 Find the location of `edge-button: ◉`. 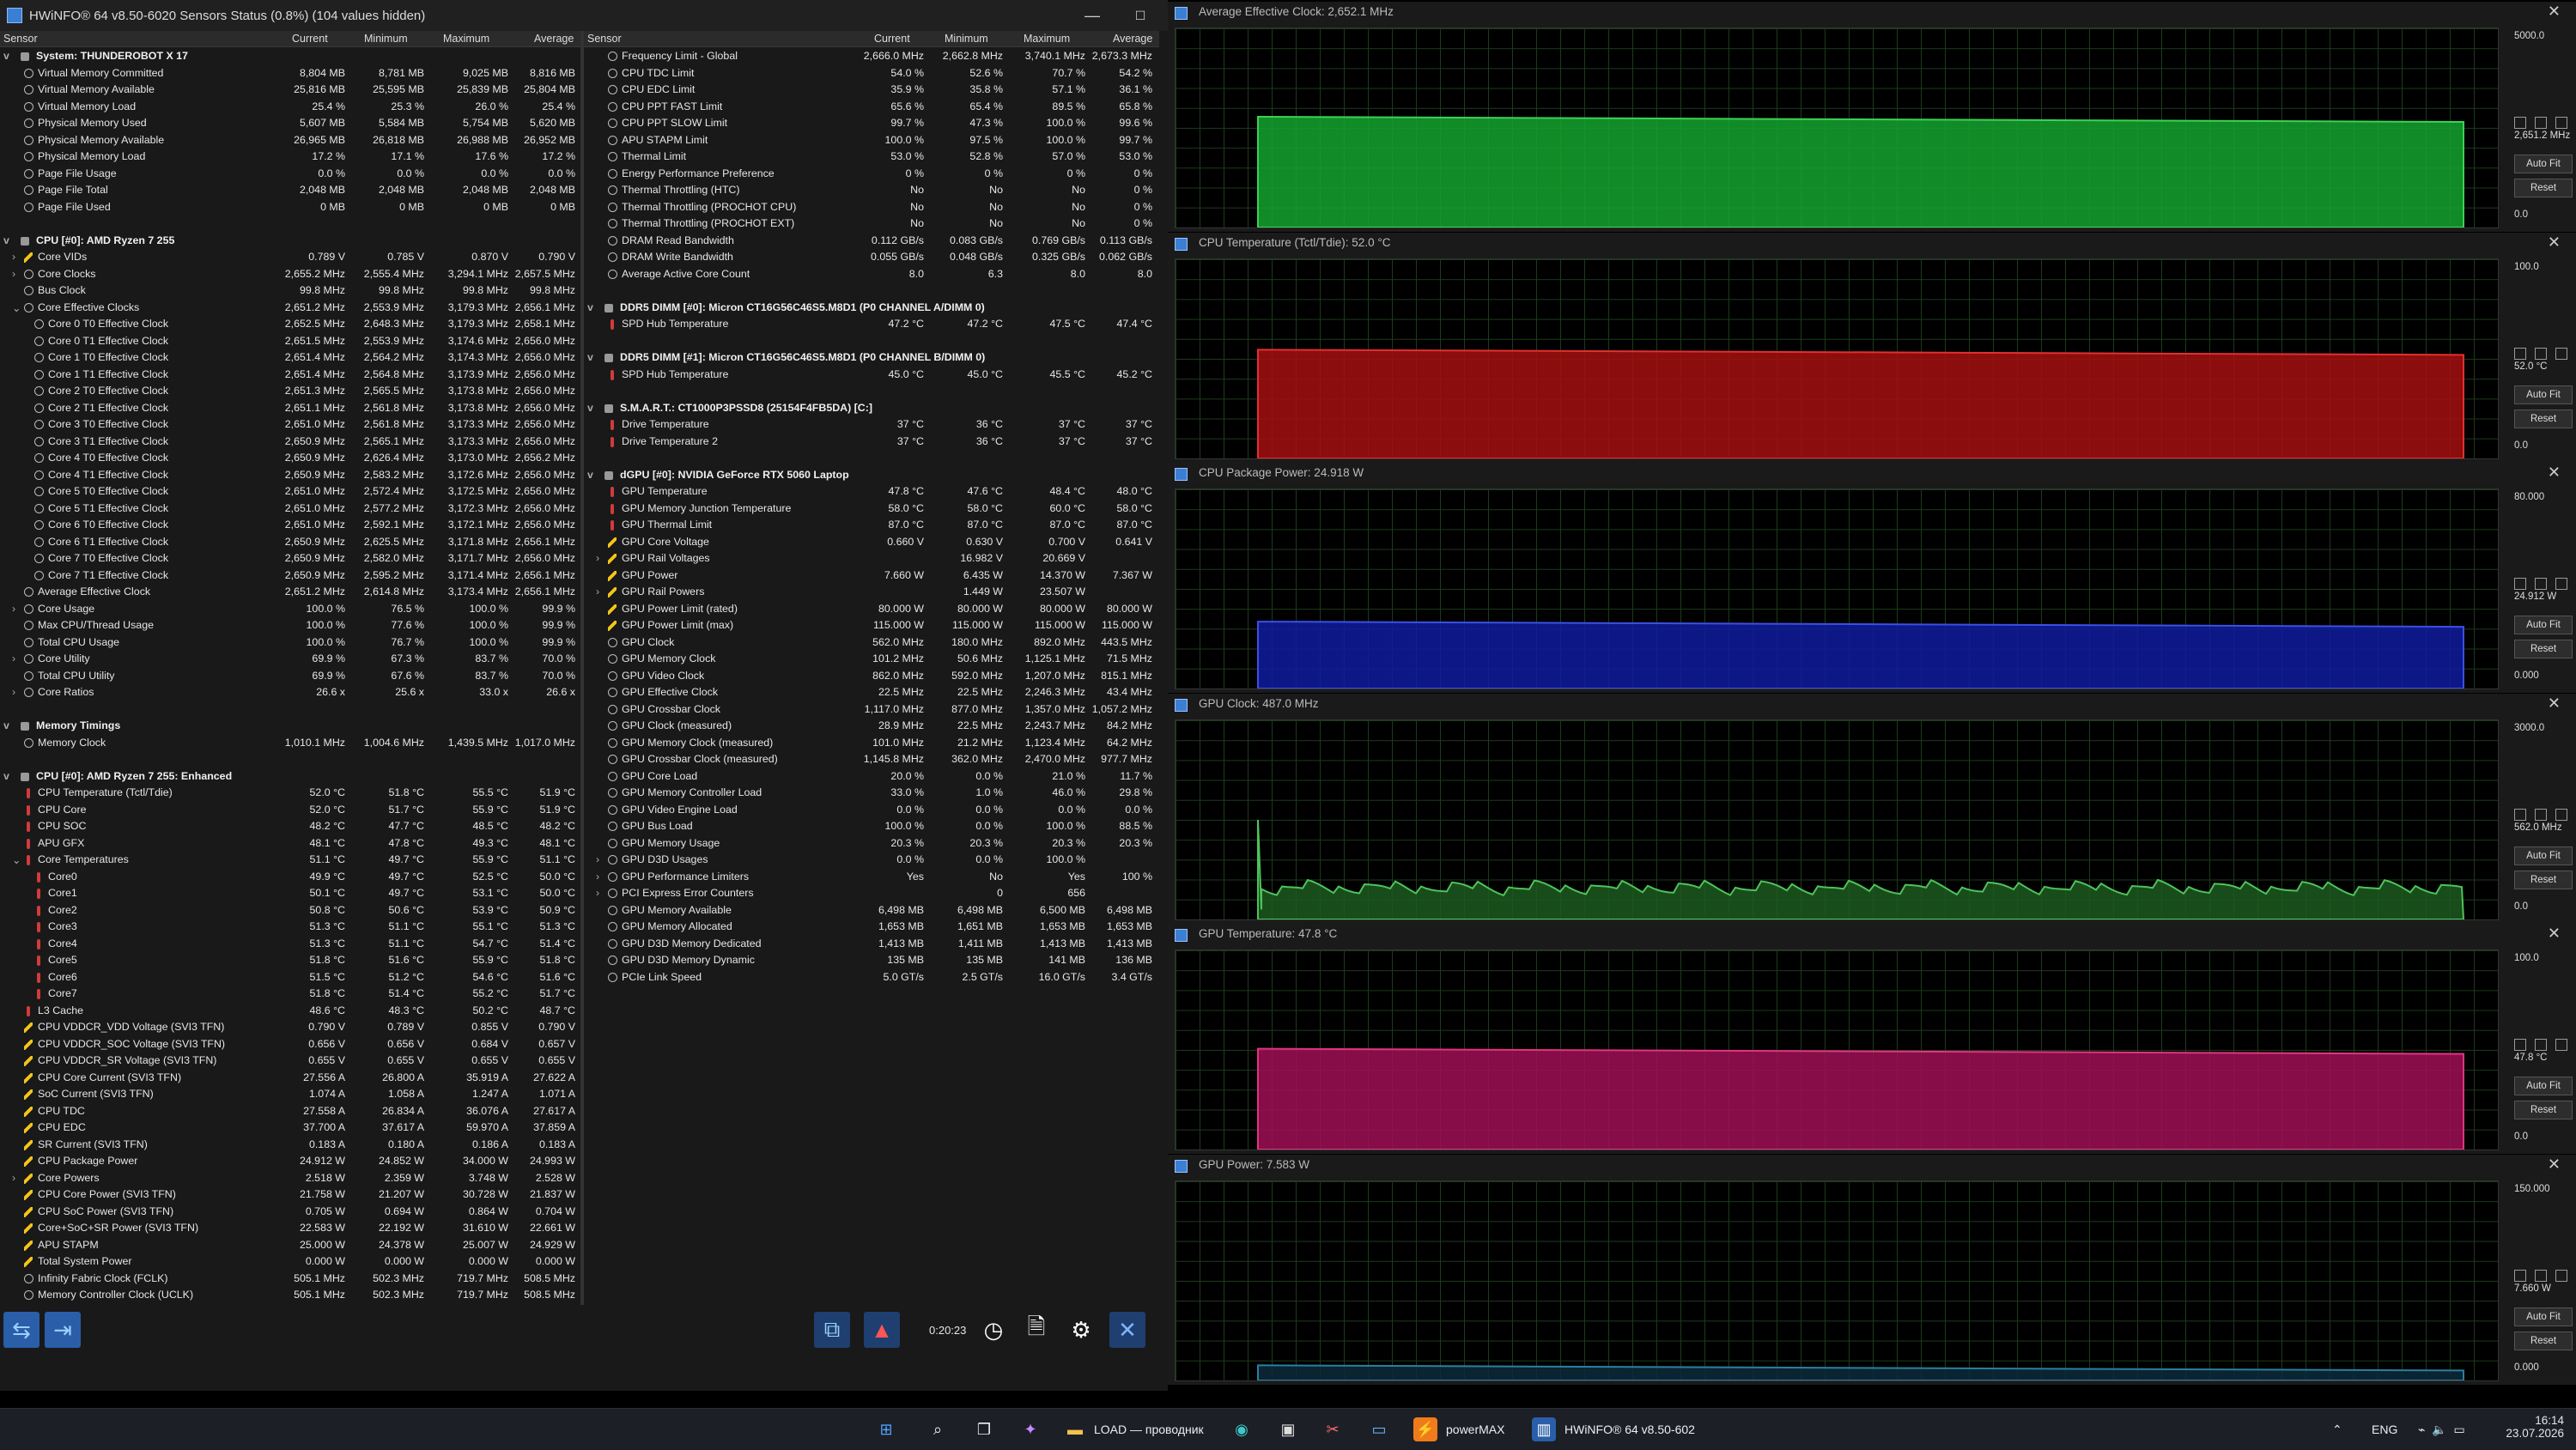

edge-button: ◉ is located at coordinates (1242, 1429).